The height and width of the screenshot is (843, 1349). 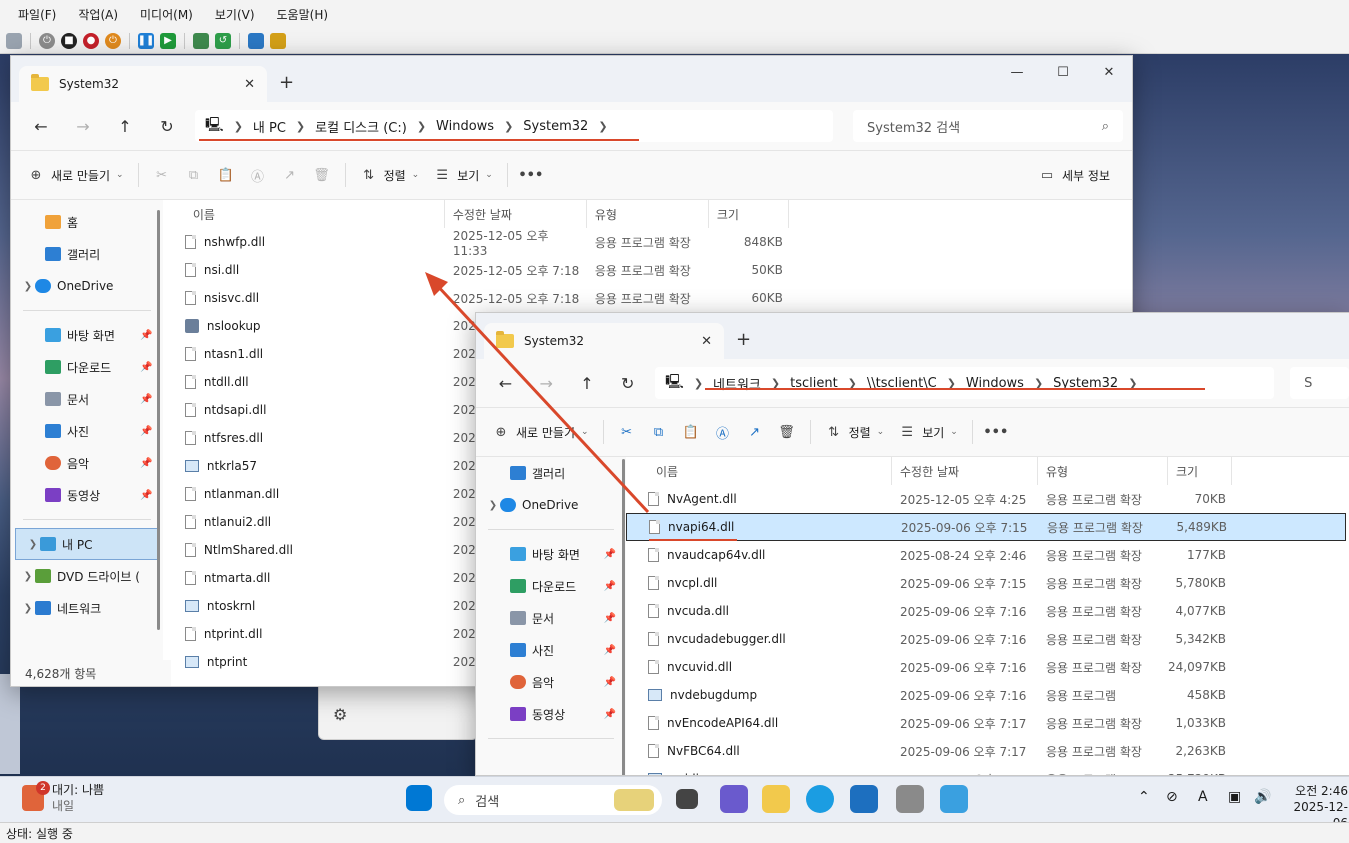 What do you see at coordinates (776, 799) in the screenshot?
I see `file-explorer-icon` at bounding box center [776, 799].